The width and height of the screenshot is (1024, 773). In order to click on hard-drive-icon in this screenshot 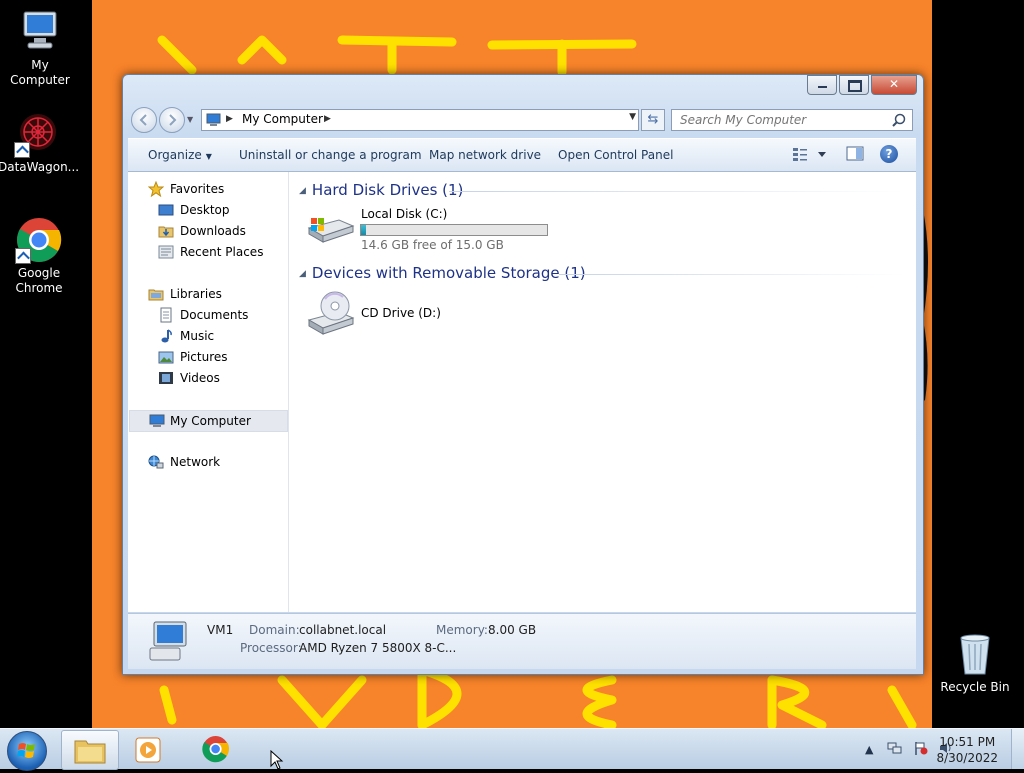, I will do `click(331, 230)`.